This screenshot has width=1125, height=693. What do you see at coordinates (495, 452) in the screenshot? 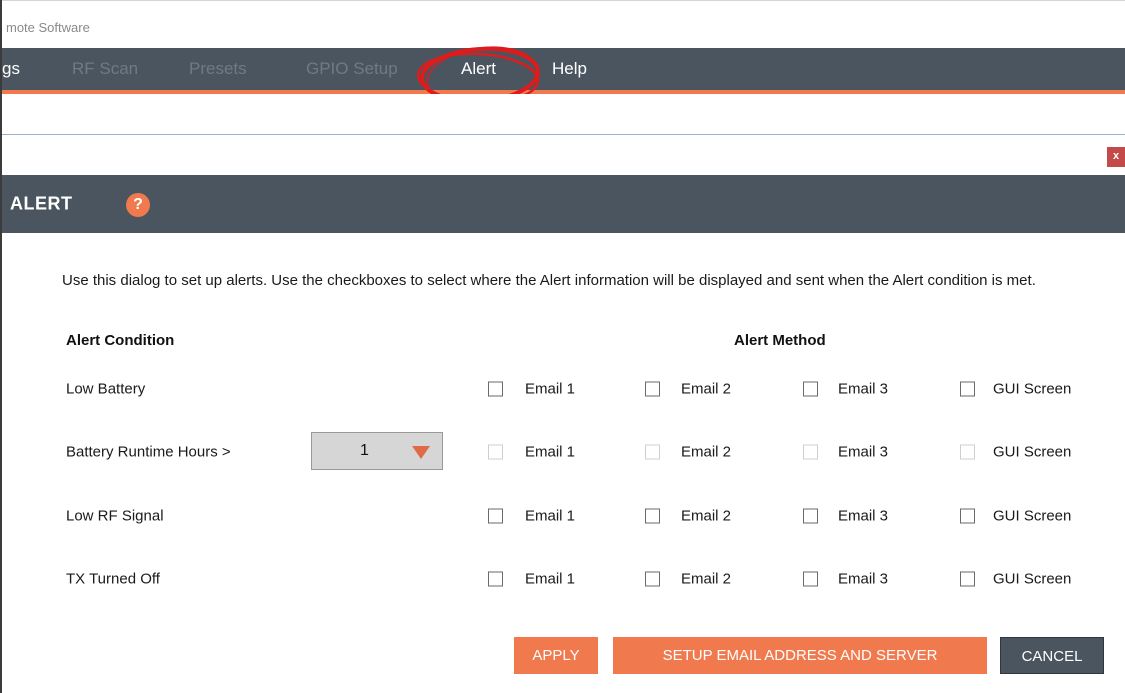
I see `checkbox-runtime-email1` at bounding box center [495, 452].